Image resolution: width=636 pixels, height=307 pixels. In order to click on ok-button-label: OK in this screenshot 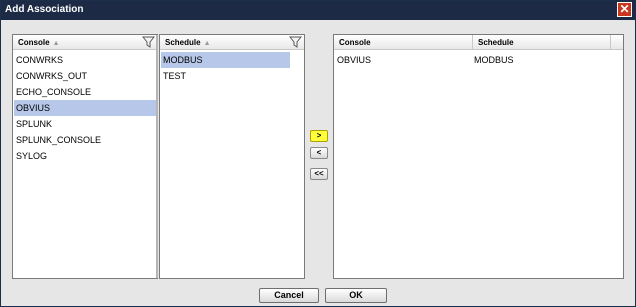, I will do `click(356, 295)`.